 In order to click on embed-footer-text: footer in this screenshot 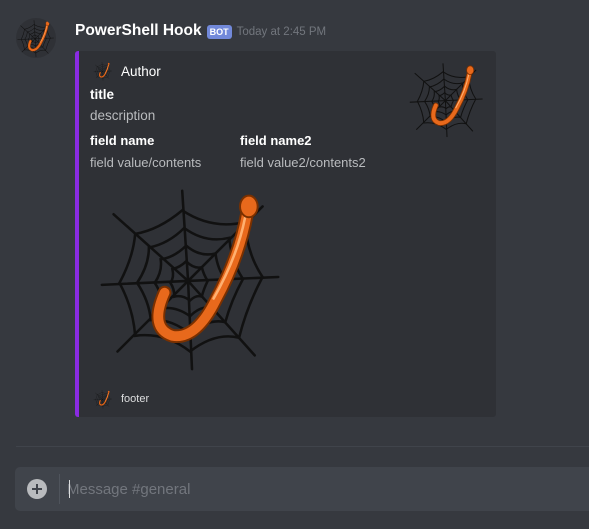, I will do `click(135, 399)`.